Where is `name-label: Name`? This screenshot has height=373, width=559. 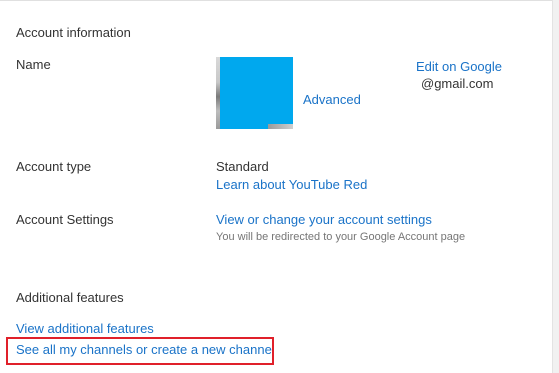 name-label: Name is located at coordinates (33, 64).